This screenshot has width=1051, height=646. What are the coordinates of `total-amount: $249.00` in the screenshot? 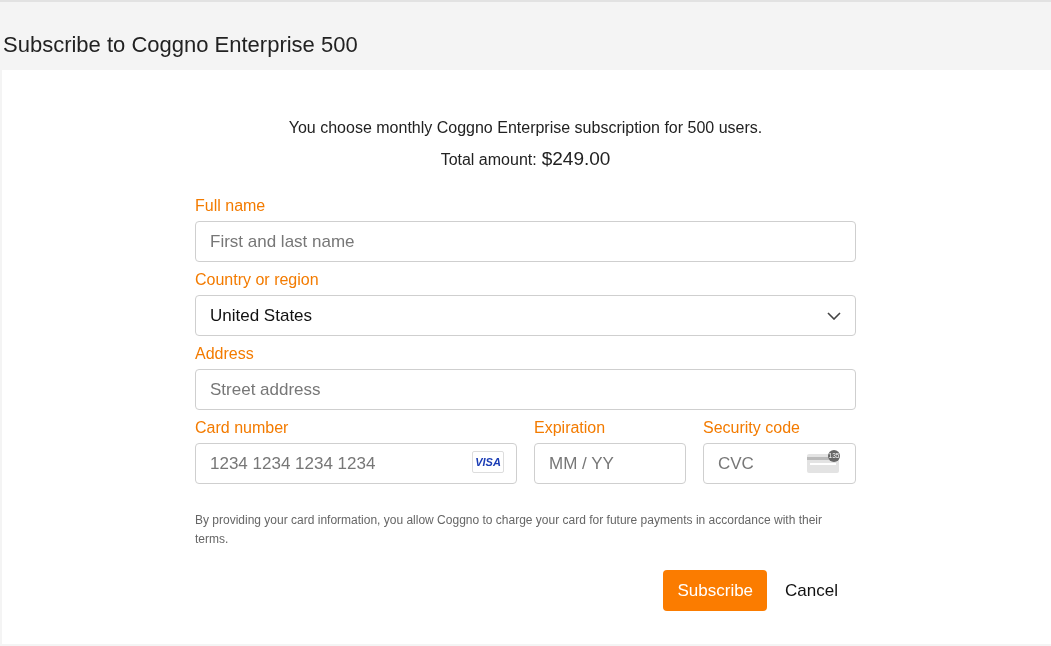 It's located at (576, 159).